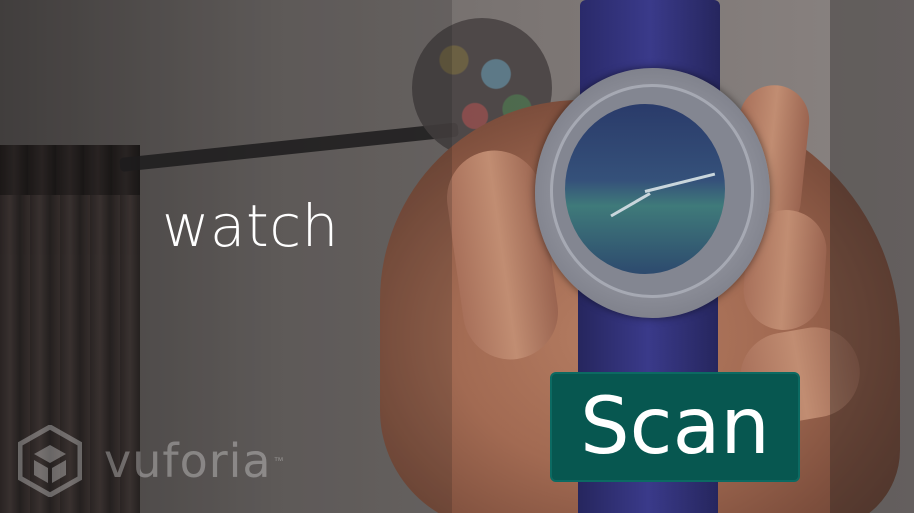  Describe the element at coordinates (50, 461) in the screenshot. I see `vuforia-logo-icon` at that location.